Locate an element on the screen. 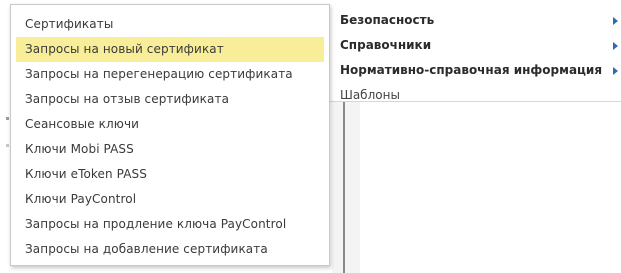 The width and height of the screenshot is (621, 273). submenu-item-paycontrol-keys: Ключи PayControl is located at coordinates (170, 199).